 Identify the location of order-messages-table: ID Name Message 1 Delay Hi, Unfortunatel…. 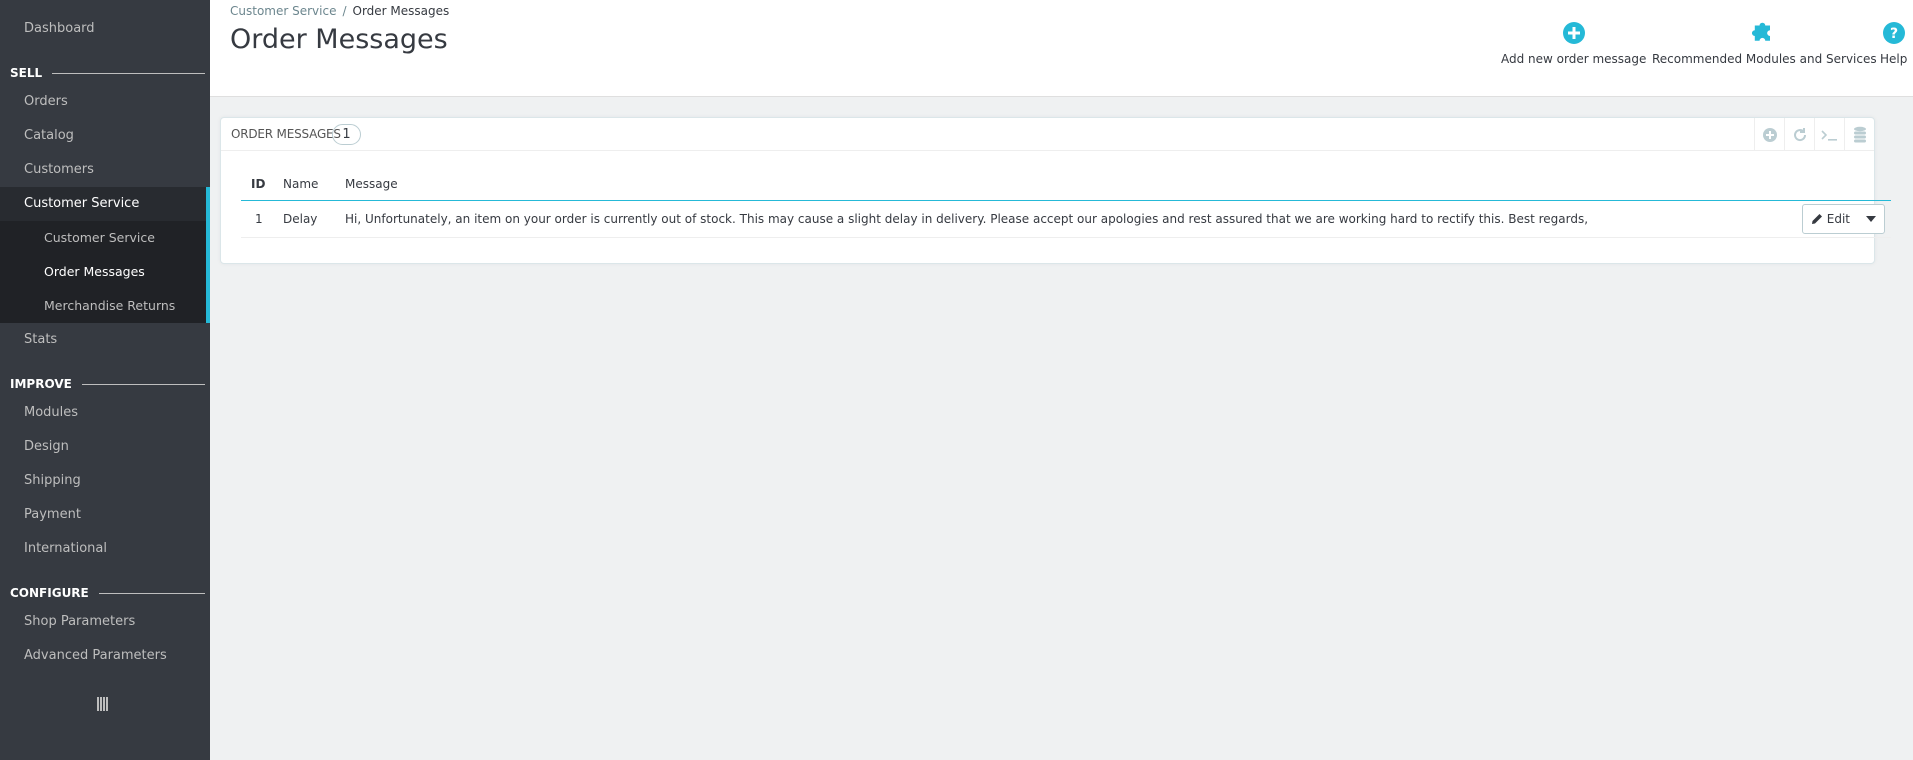
(1066, 202).